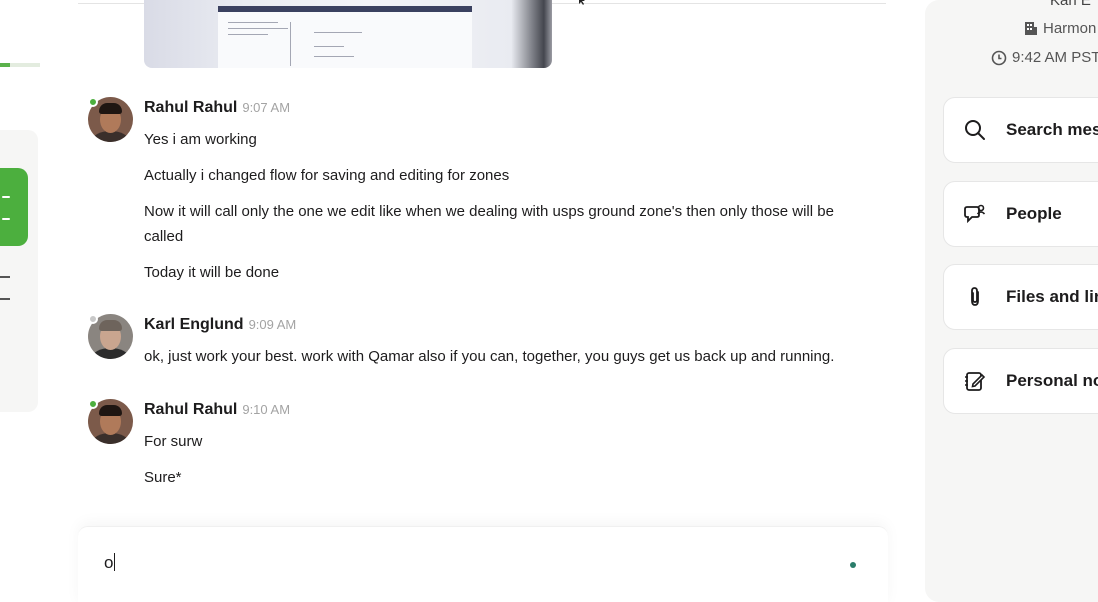 This screenshot has height=602, width=1098. What do you see at coordinates (163, 477) in the screenshot?
I see `message-text: Sure*` at bounding box center [163, 477].